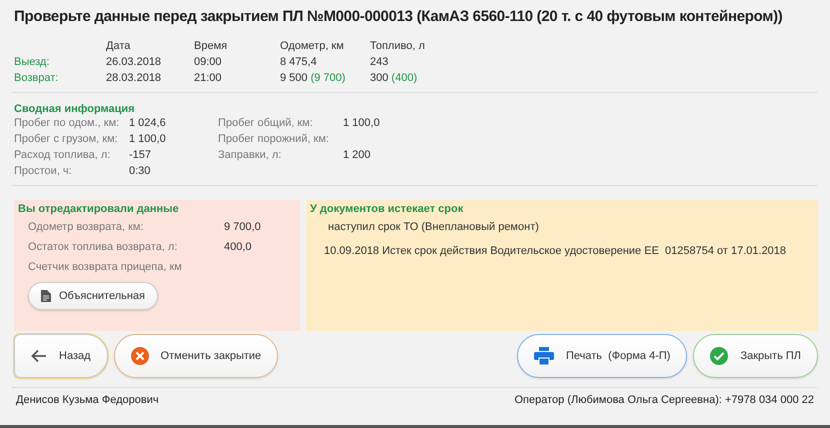  I want to click on table-cell-text: 09:00, so click(208, 62).